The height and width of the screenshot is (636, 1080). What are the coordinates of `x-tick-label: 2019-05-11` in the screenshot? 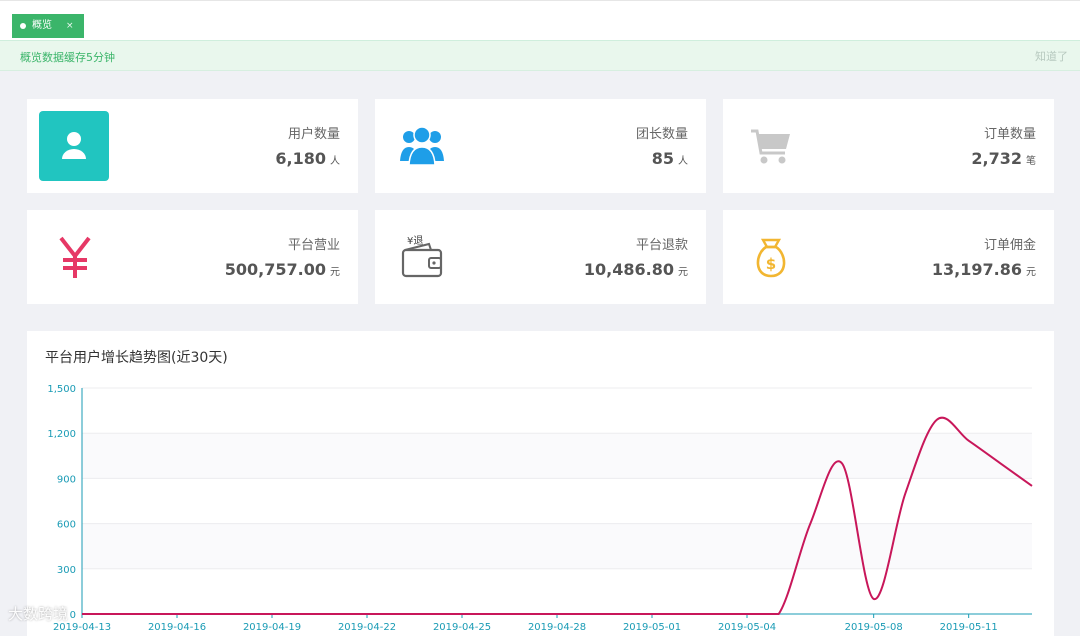 It's located at (969, 627).